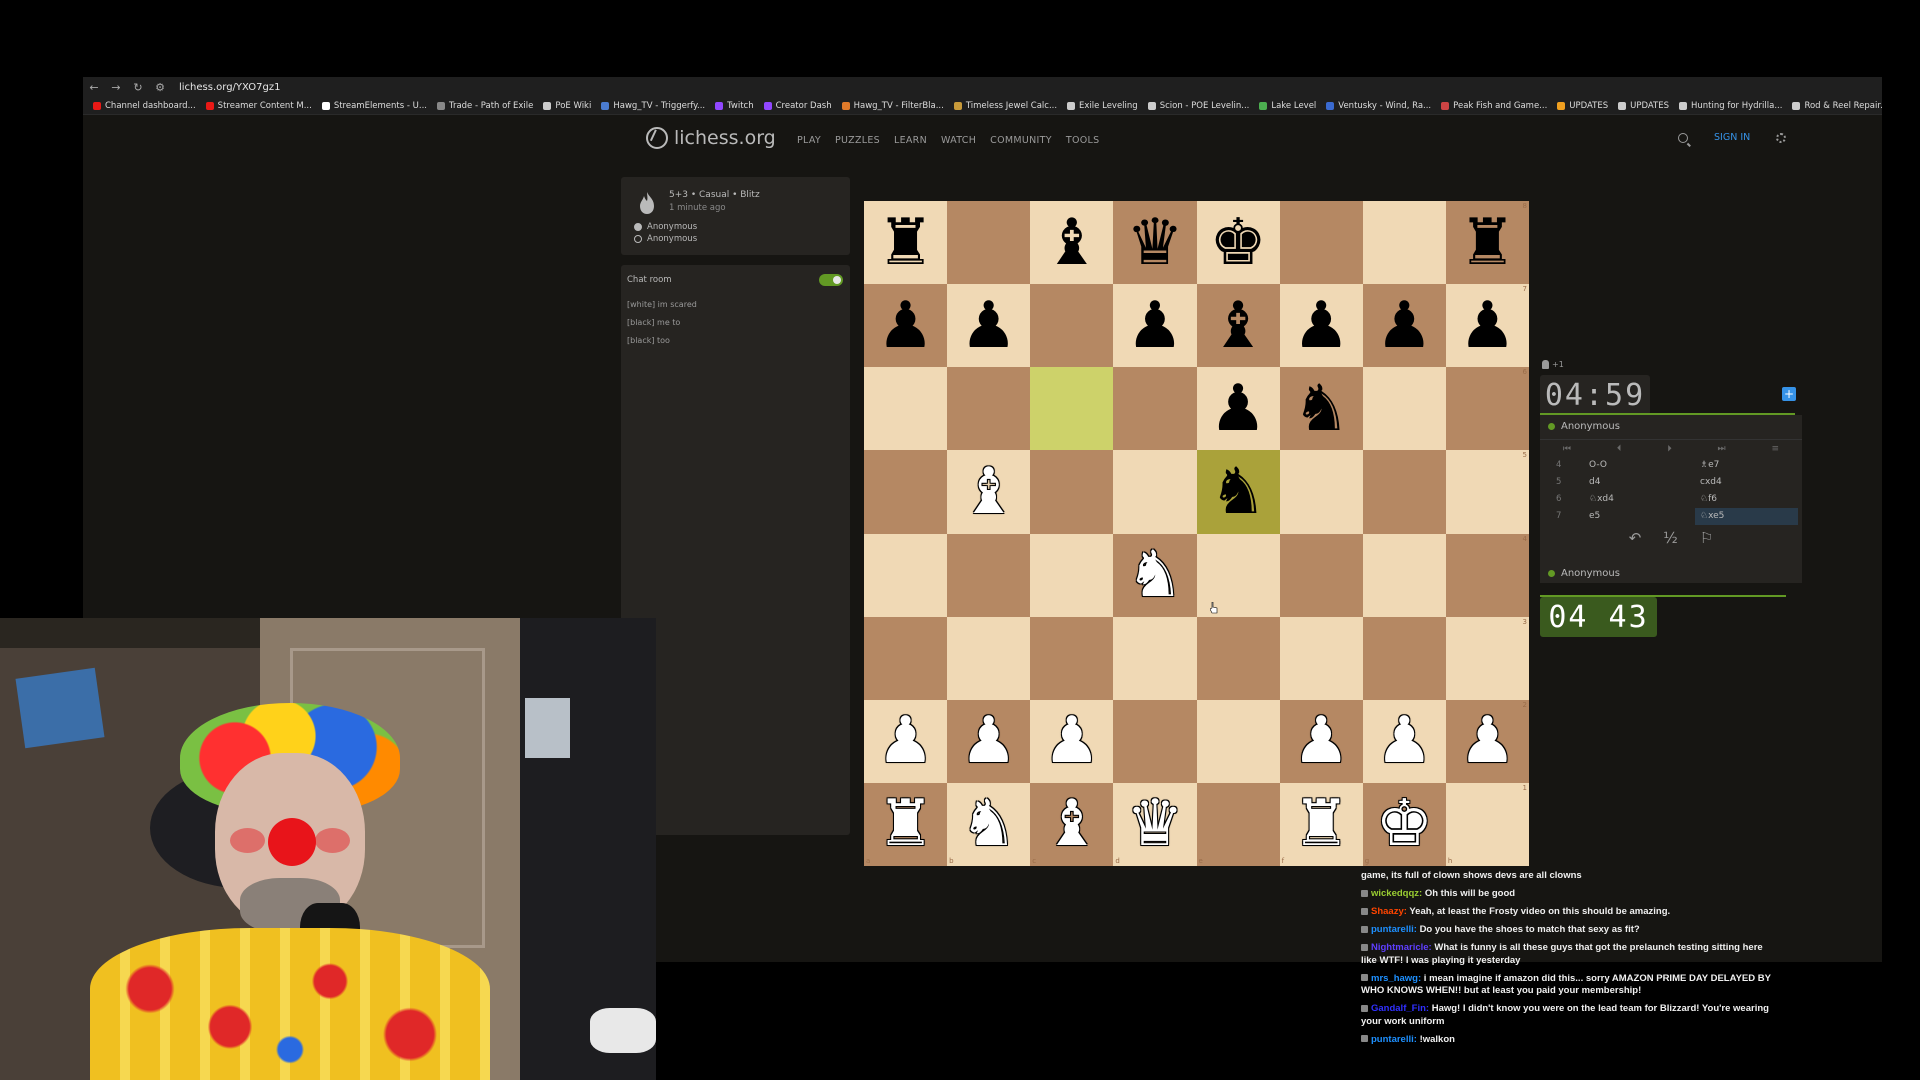 The width and height of the screenshot is (1920, 1080). What do you see at coordinates (1238, 824) in the screenshot?
I see `board-square-e1: e` at bounding box center [1238, 824].